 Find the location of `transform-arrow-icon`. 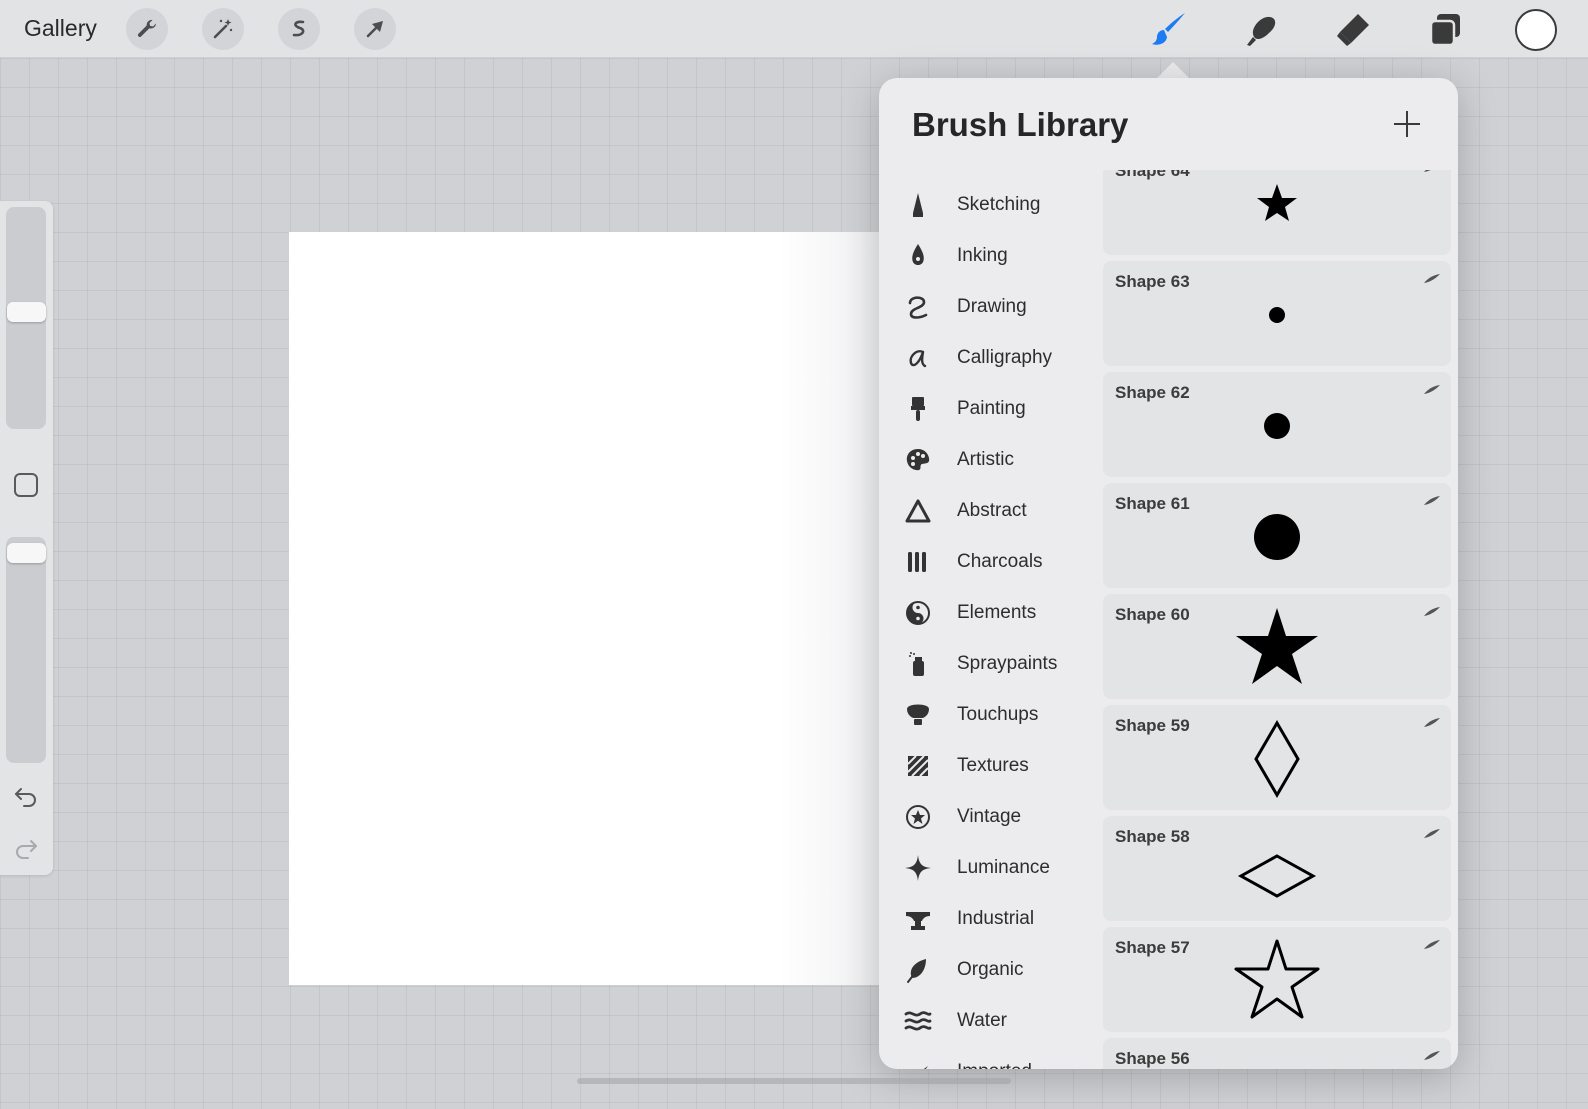

transform-arrow-icon is located at coordinates (374, 29).